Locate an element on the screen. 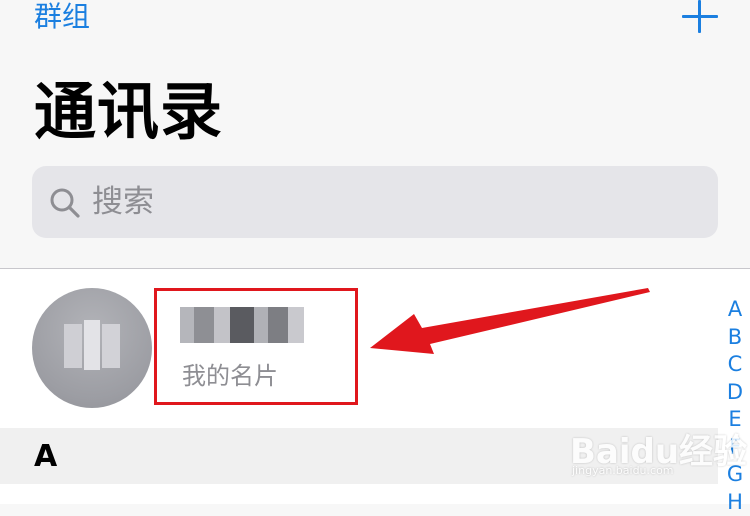  groups-link: 群组 is located at coordinates (62, 17).